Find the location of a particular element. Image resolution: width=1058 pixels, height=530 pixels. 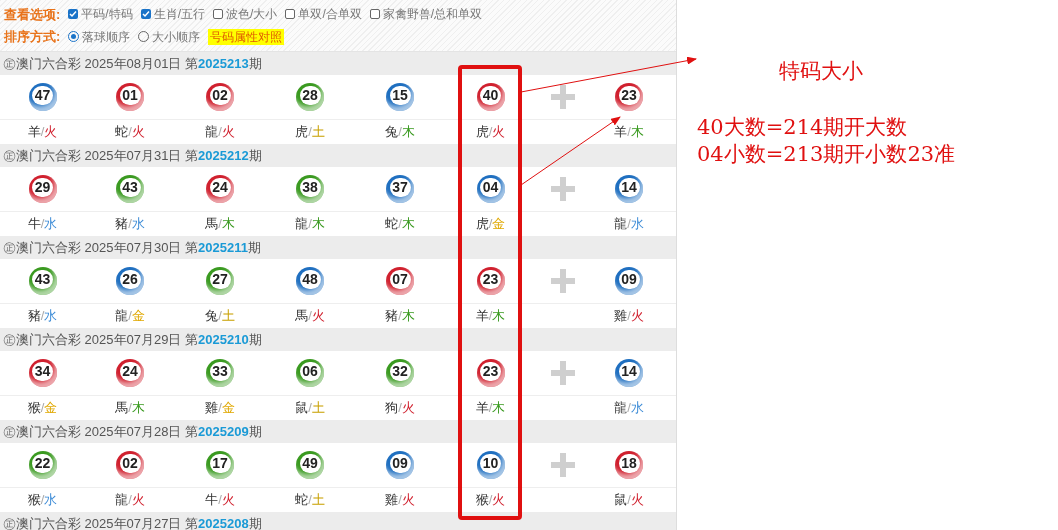

zodiac-element-label: 蛇/木 is located at coordinates (400, 224).